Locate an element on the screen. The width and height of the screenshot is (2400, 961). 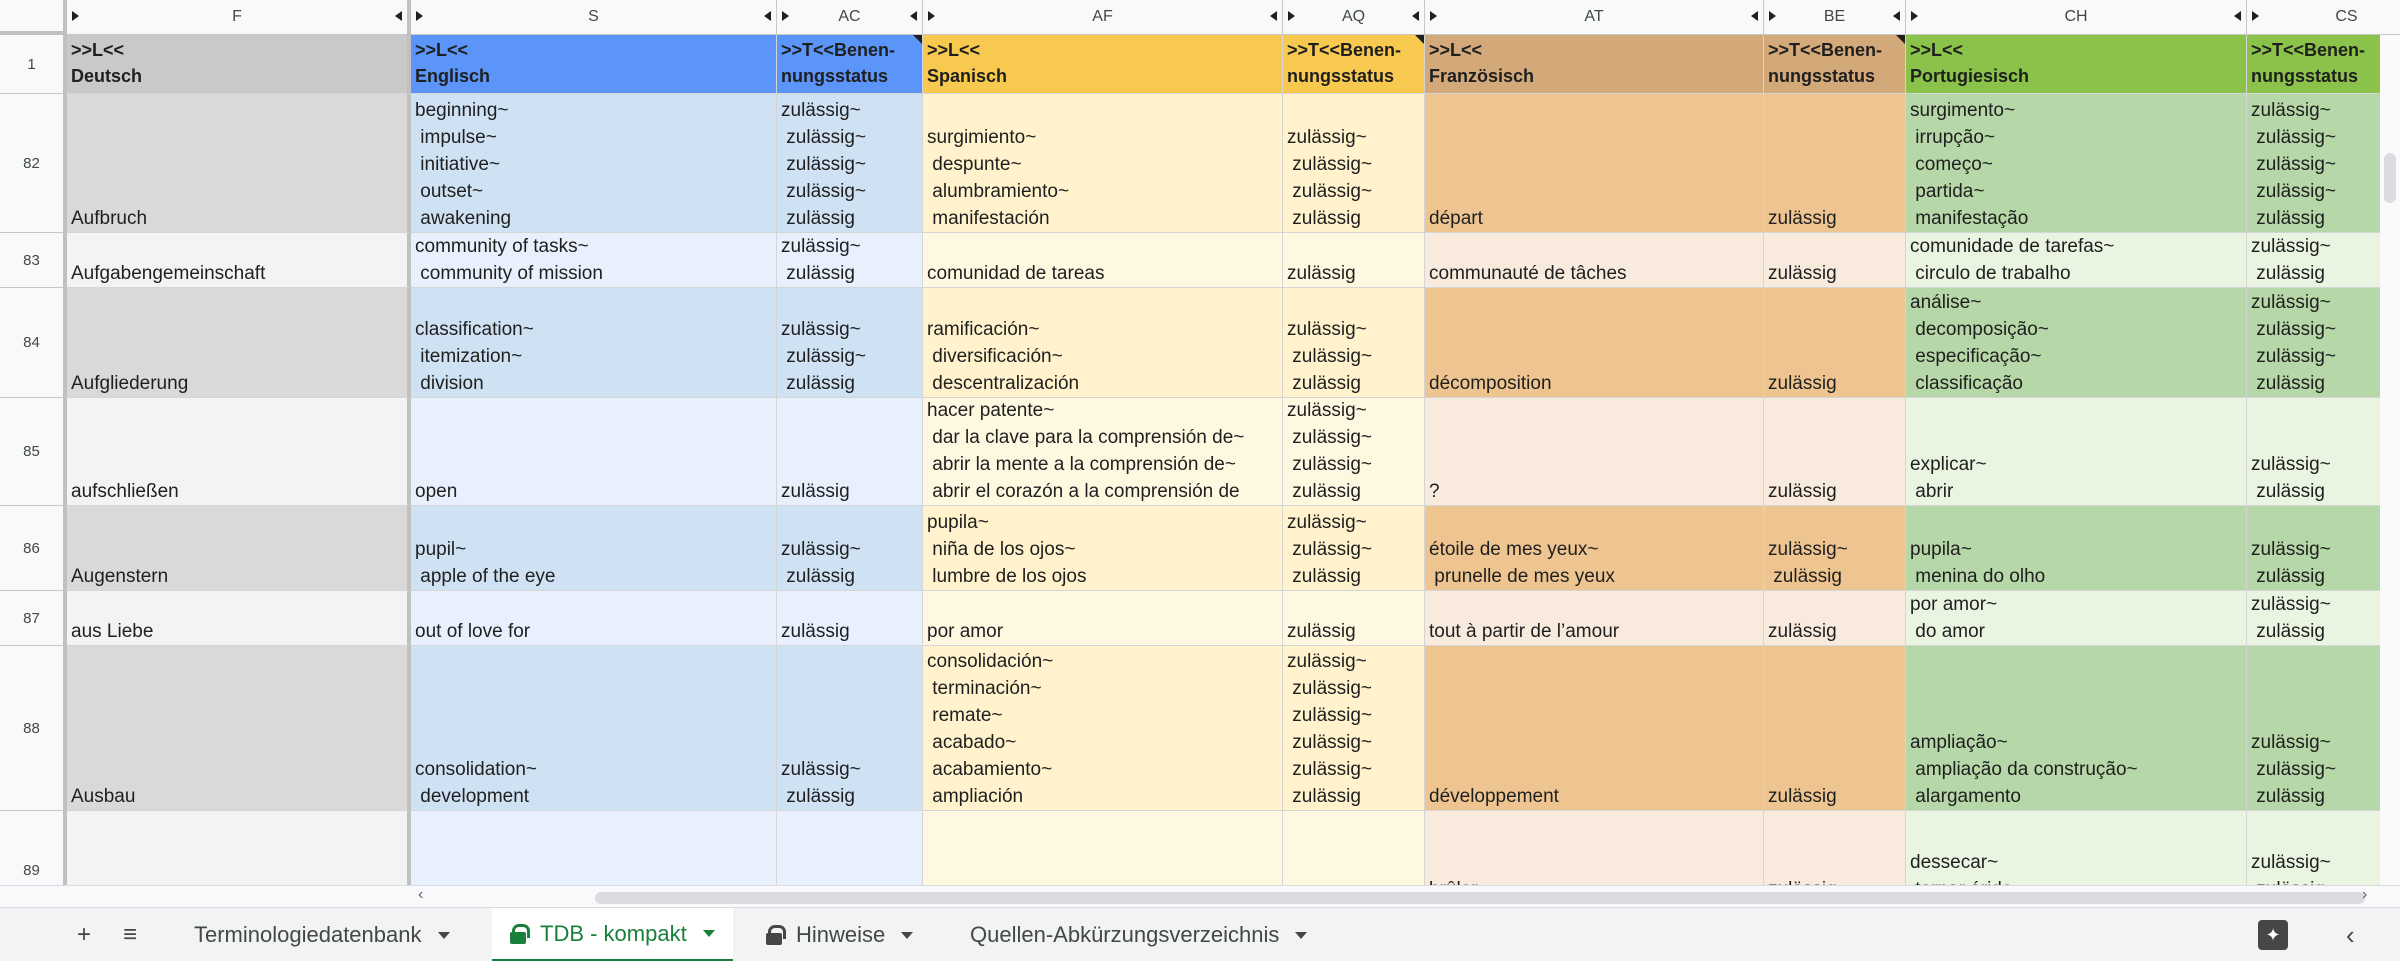
cell-cs: zulässig~ zulässig~ zulässig~ zulässig is located at coordinates (2323, 343).